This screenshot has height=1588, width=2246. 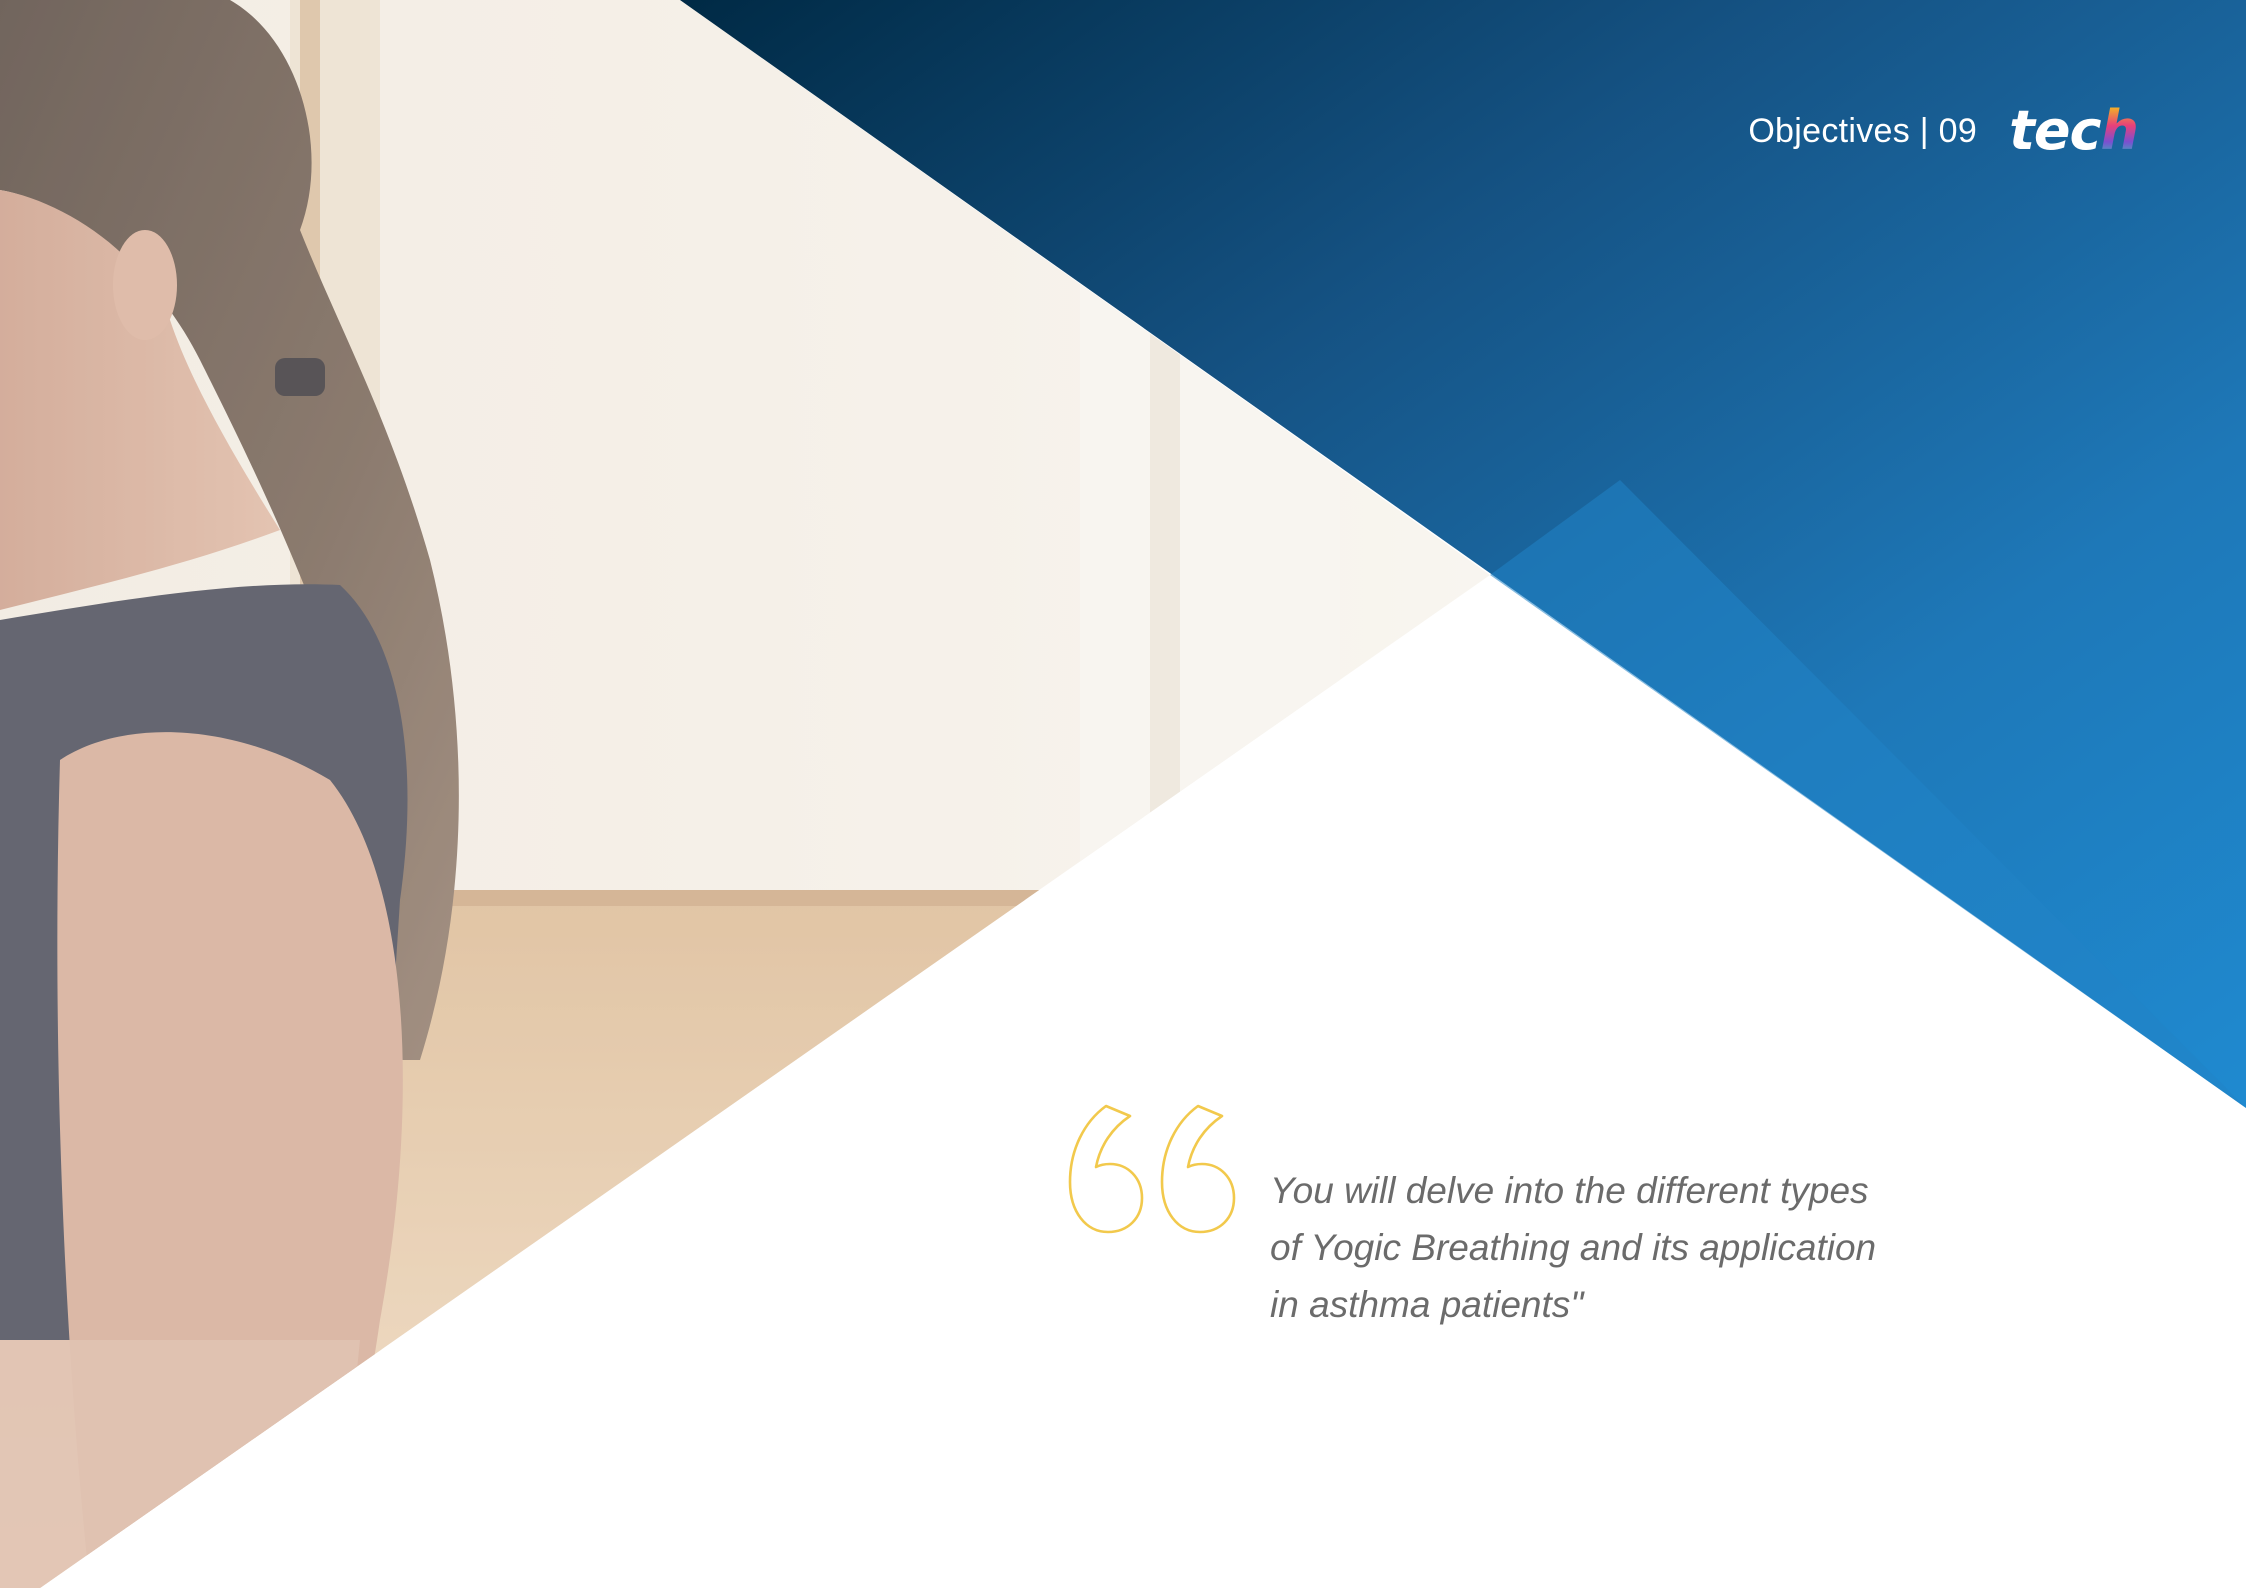 I want to click on section-label: Objectives | 09, so click(x=1863, y=130).